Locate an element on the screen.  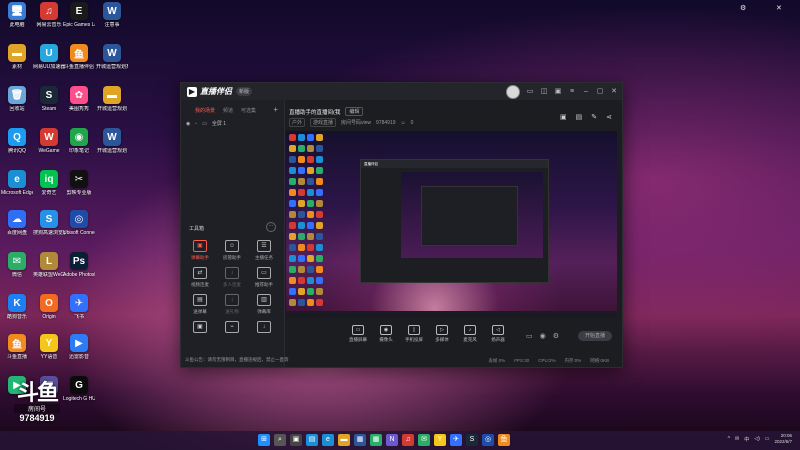
taskbar-douyu-icon: 鱼 is located at coordinates (504, 440).